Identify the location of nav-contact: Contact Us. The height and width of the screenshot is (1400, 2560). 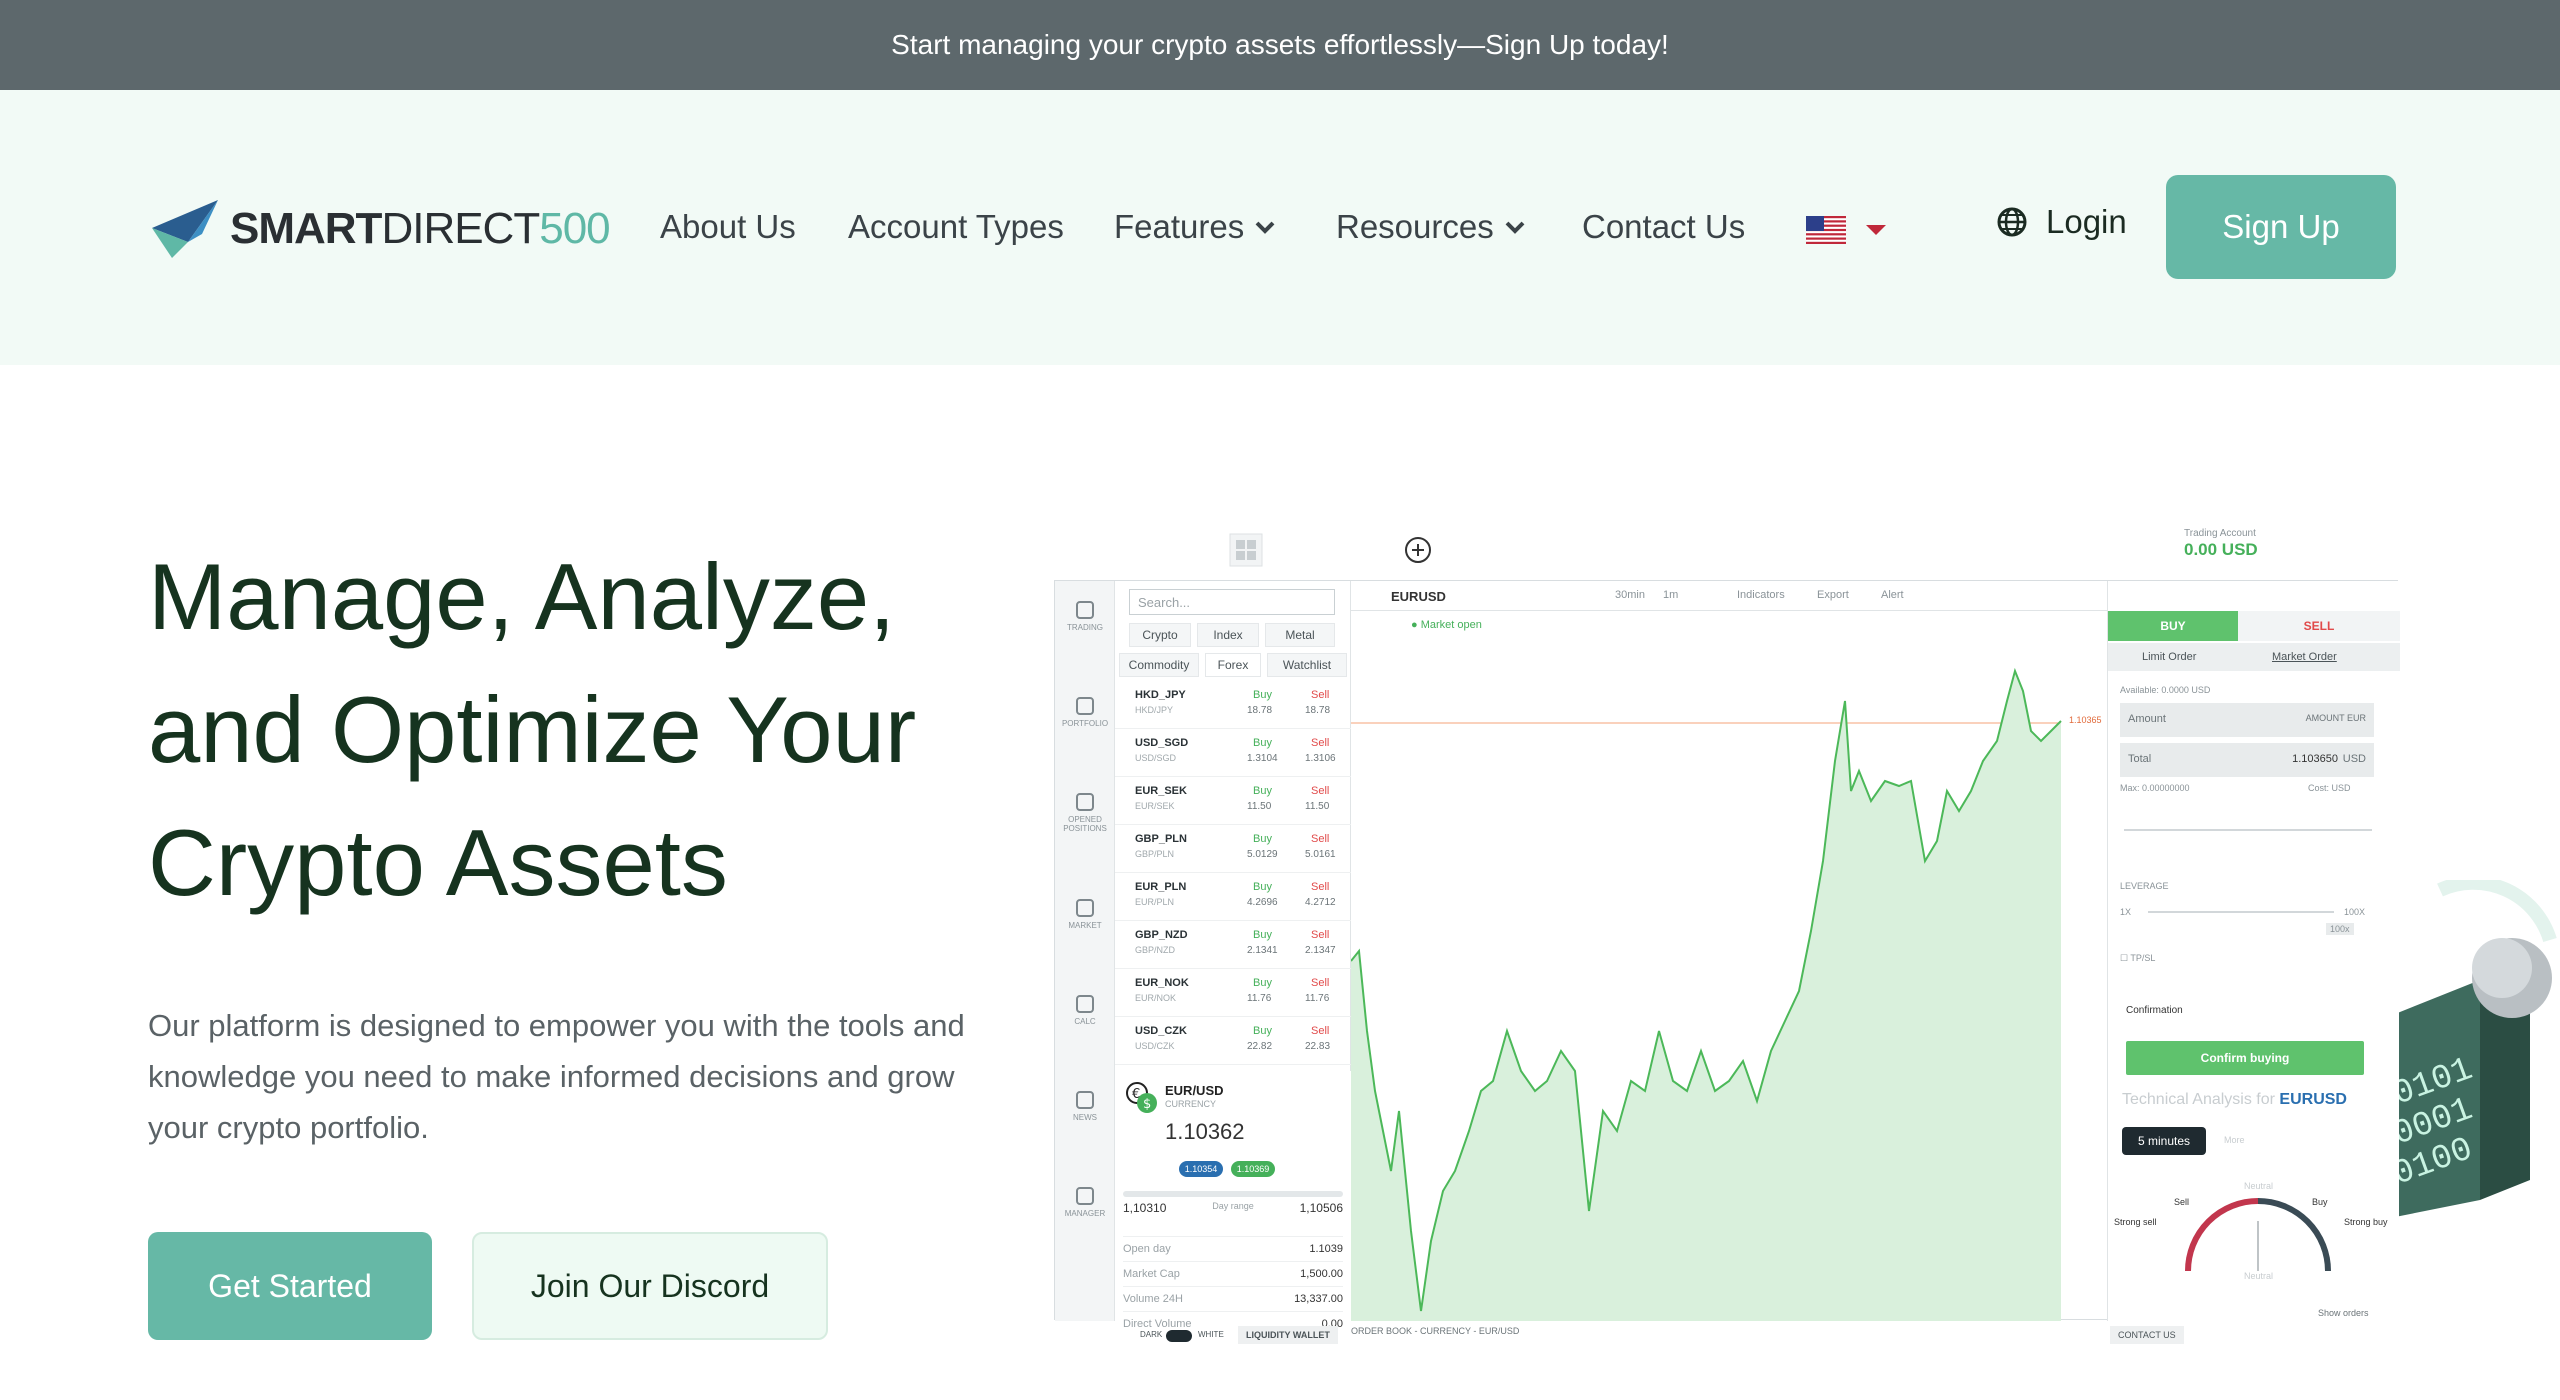
(1663, 227).